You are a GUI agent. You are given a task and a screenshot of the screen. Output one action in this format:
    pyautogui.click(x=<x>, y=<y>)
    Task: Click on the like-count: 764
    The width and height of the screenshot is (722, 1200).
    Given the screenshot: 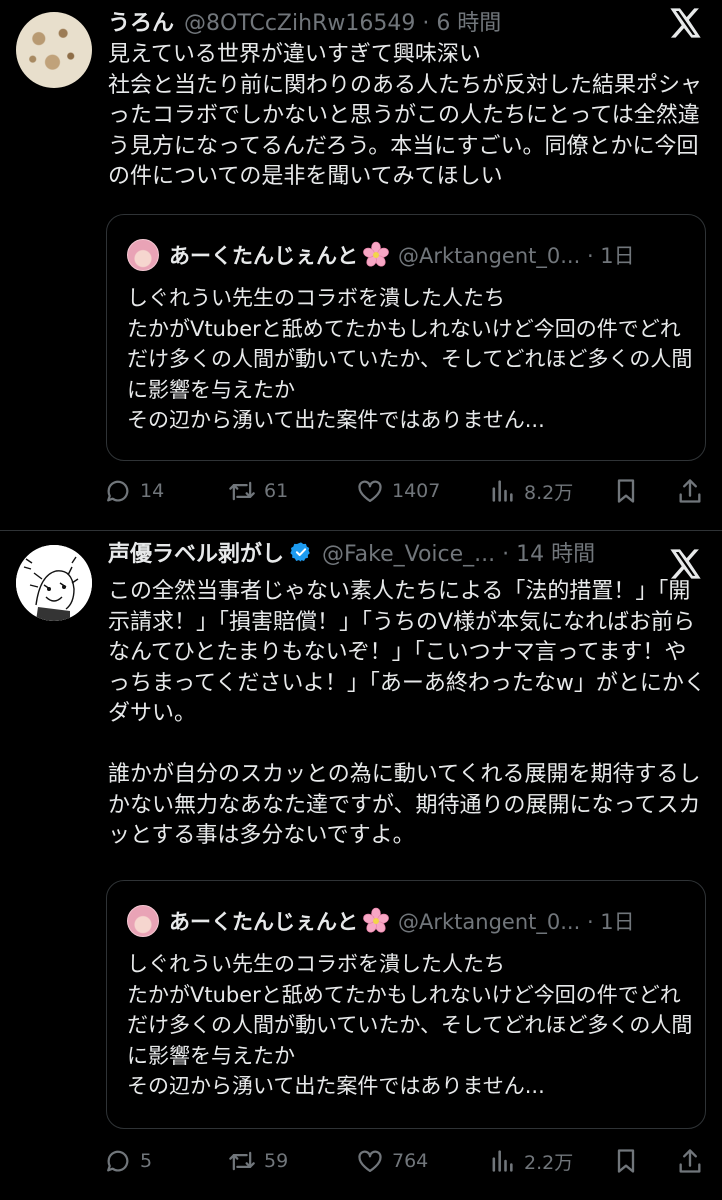 What is the action you would take?
    pyautogui.click(x=410, y=1161)
    